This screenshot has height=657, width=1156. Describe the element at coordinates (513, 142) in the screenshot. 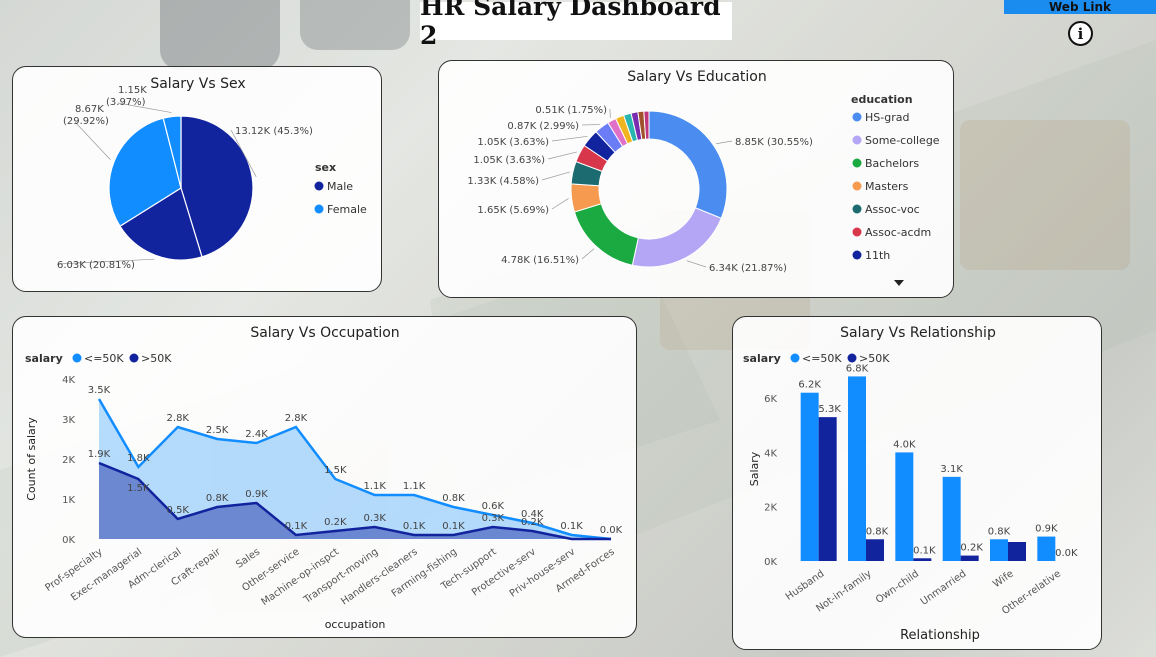

I see `data-label: 1.05K (3.63%)` at that location.